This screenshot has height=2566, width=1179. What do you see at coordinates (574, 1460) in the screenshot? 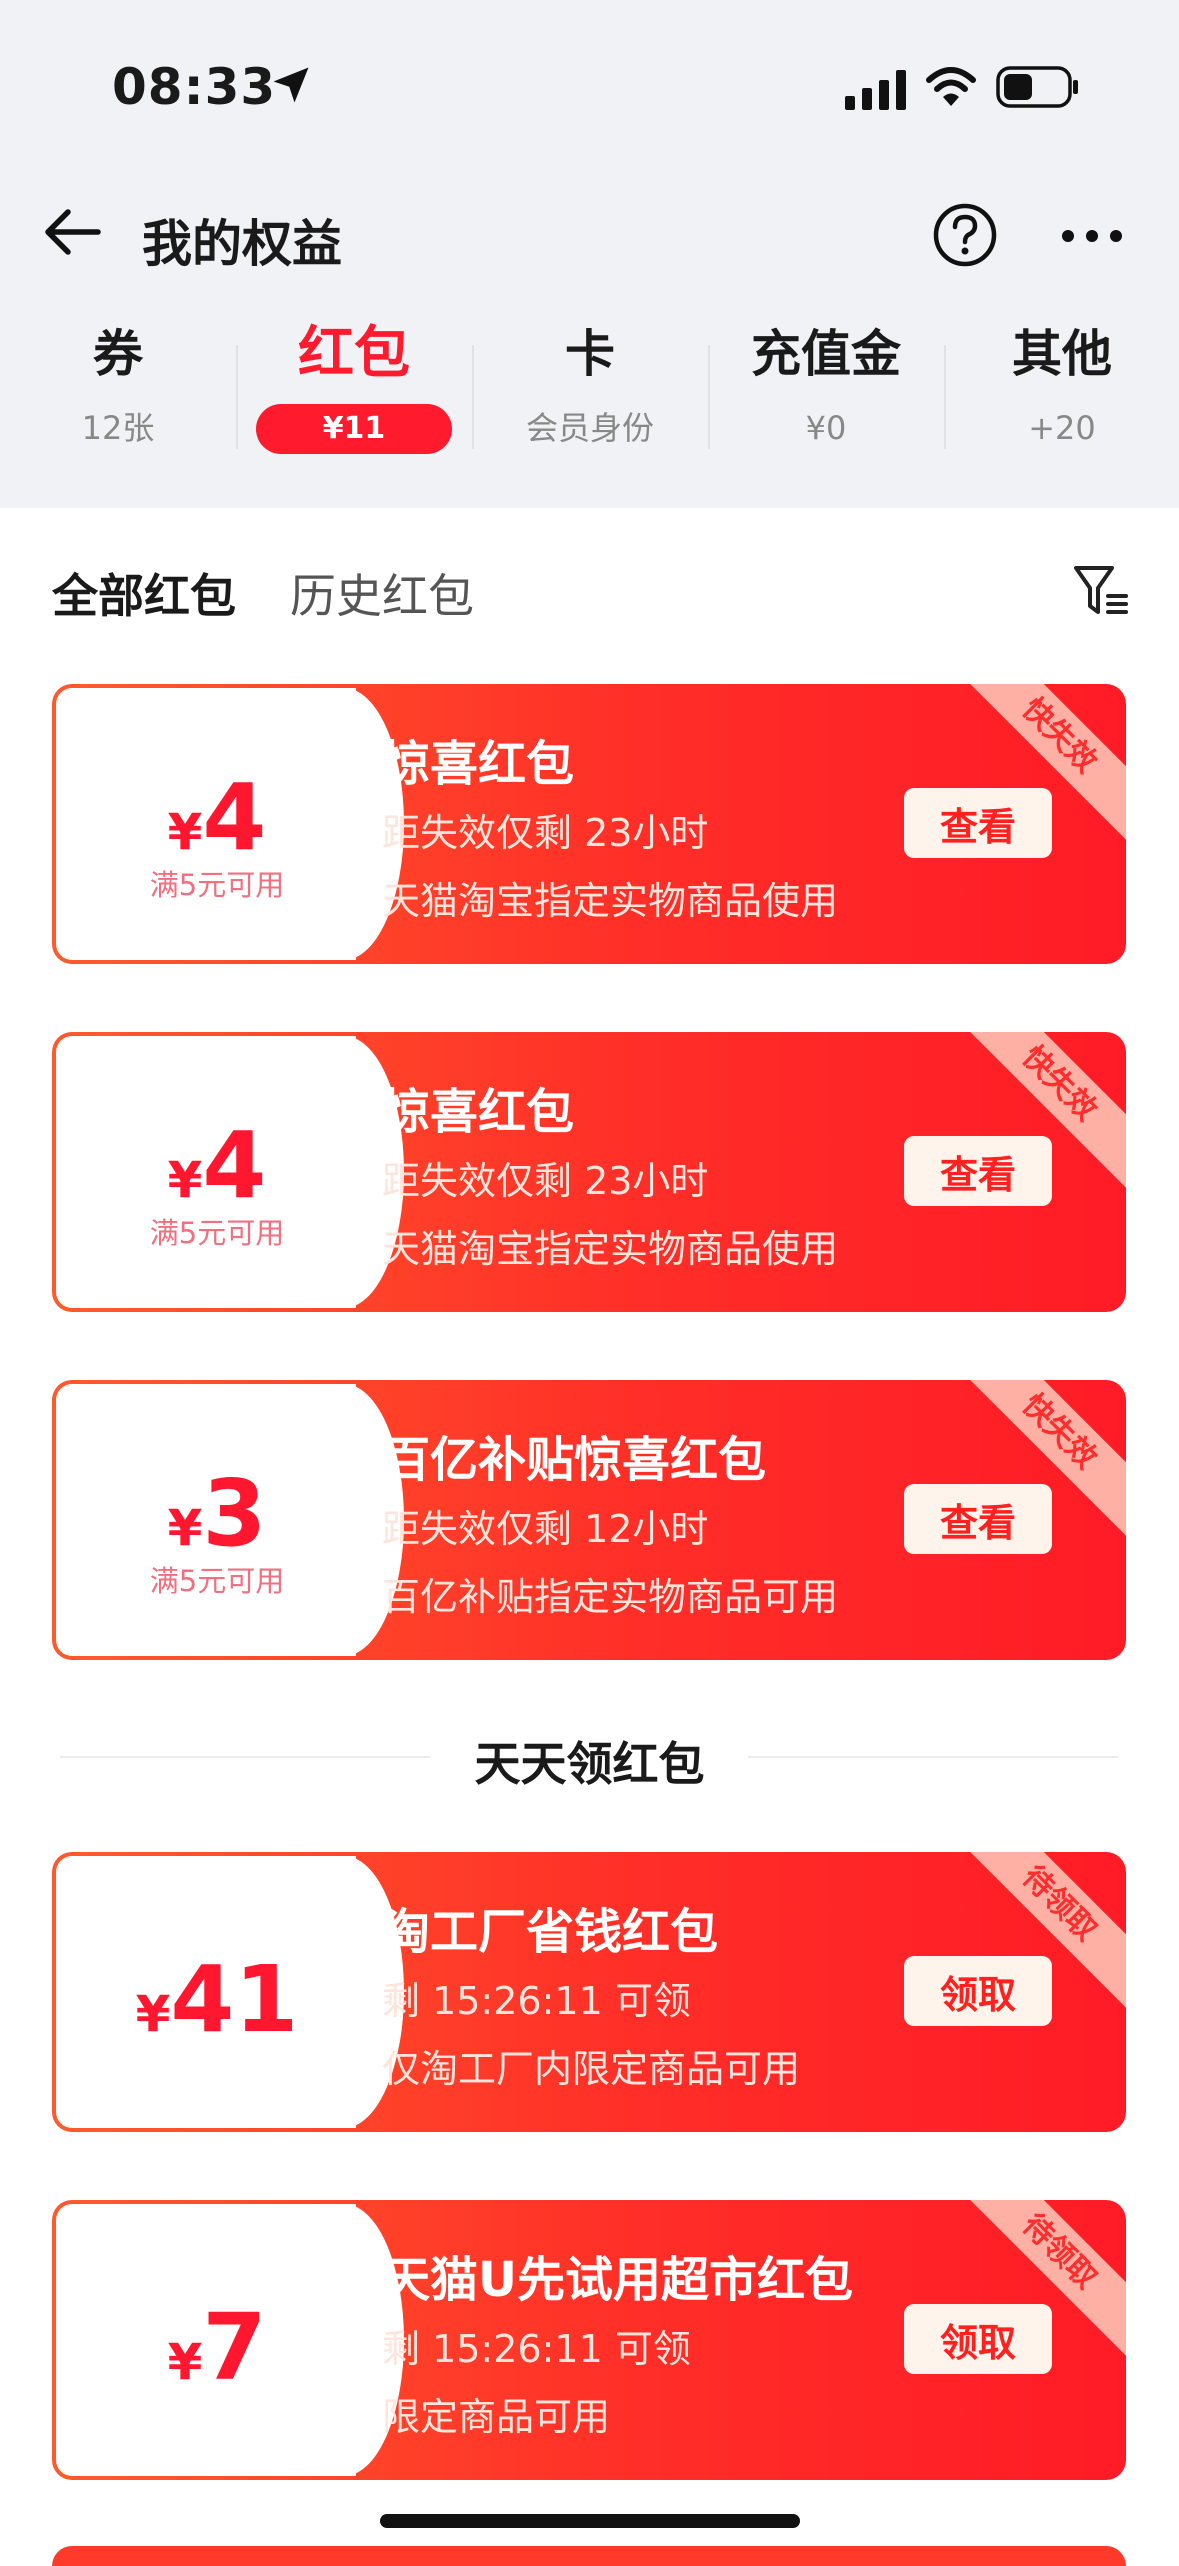
I see `card-title: 百亿补贴惊喜红包` at bounding box center [574, 1460].